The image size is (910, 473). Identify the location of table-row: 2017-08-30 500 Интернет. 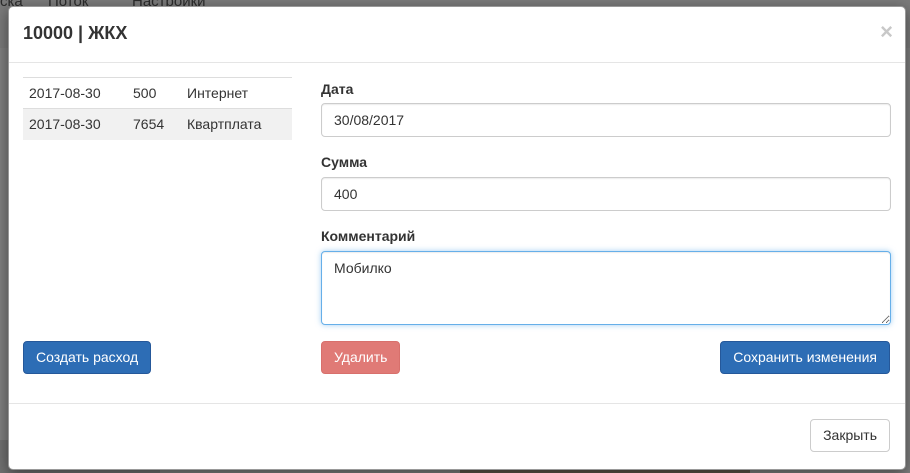
(157, 93).